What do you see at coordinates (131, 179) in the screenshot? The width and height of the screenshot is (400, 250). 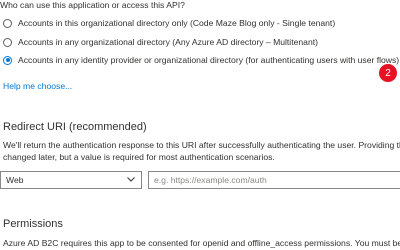 I see `chevron-down-icon` at bounding box center [131, 179].